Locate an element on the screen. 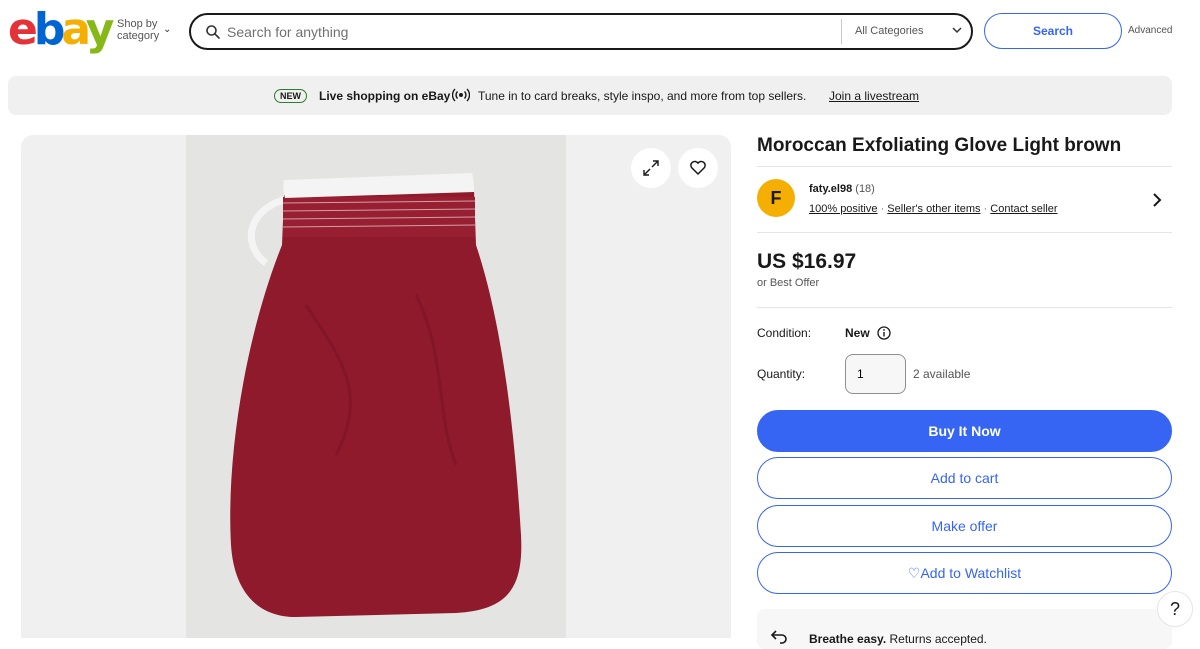  new-badge: NEW is located at coordinates (290, 96).